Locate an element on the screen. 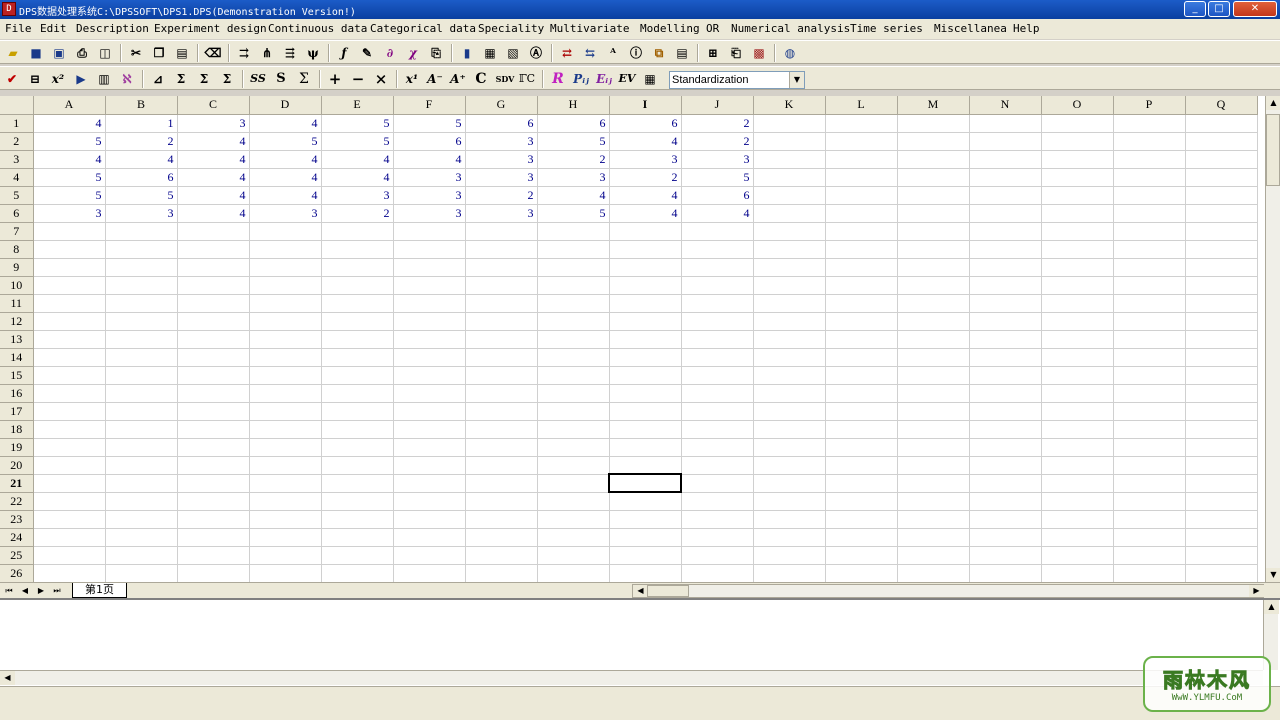 This screenshot has height=720, width=1280. column-header-k: K is located at coordinates (789, 105).